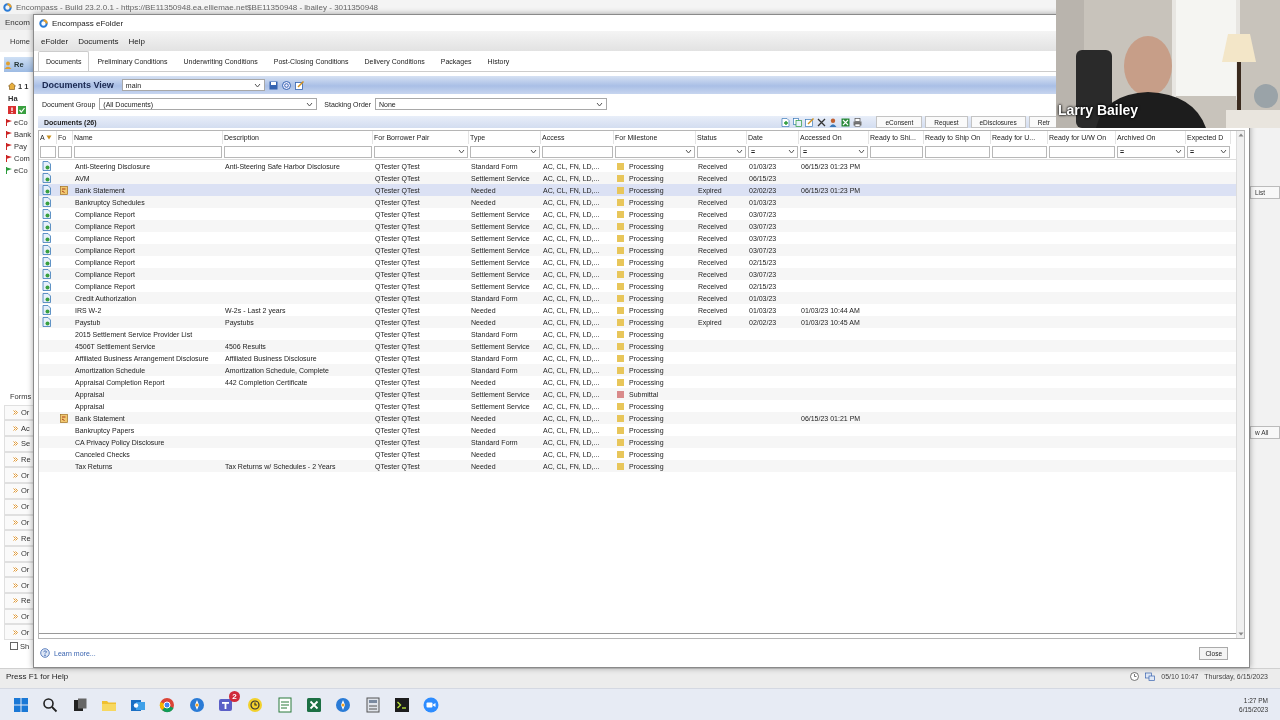 This screenshot has height=720, width=1280. What do you see at coordinates (786, 122) in the screenshot?
I see `add-document-icon` at bounding box center [786, 122].